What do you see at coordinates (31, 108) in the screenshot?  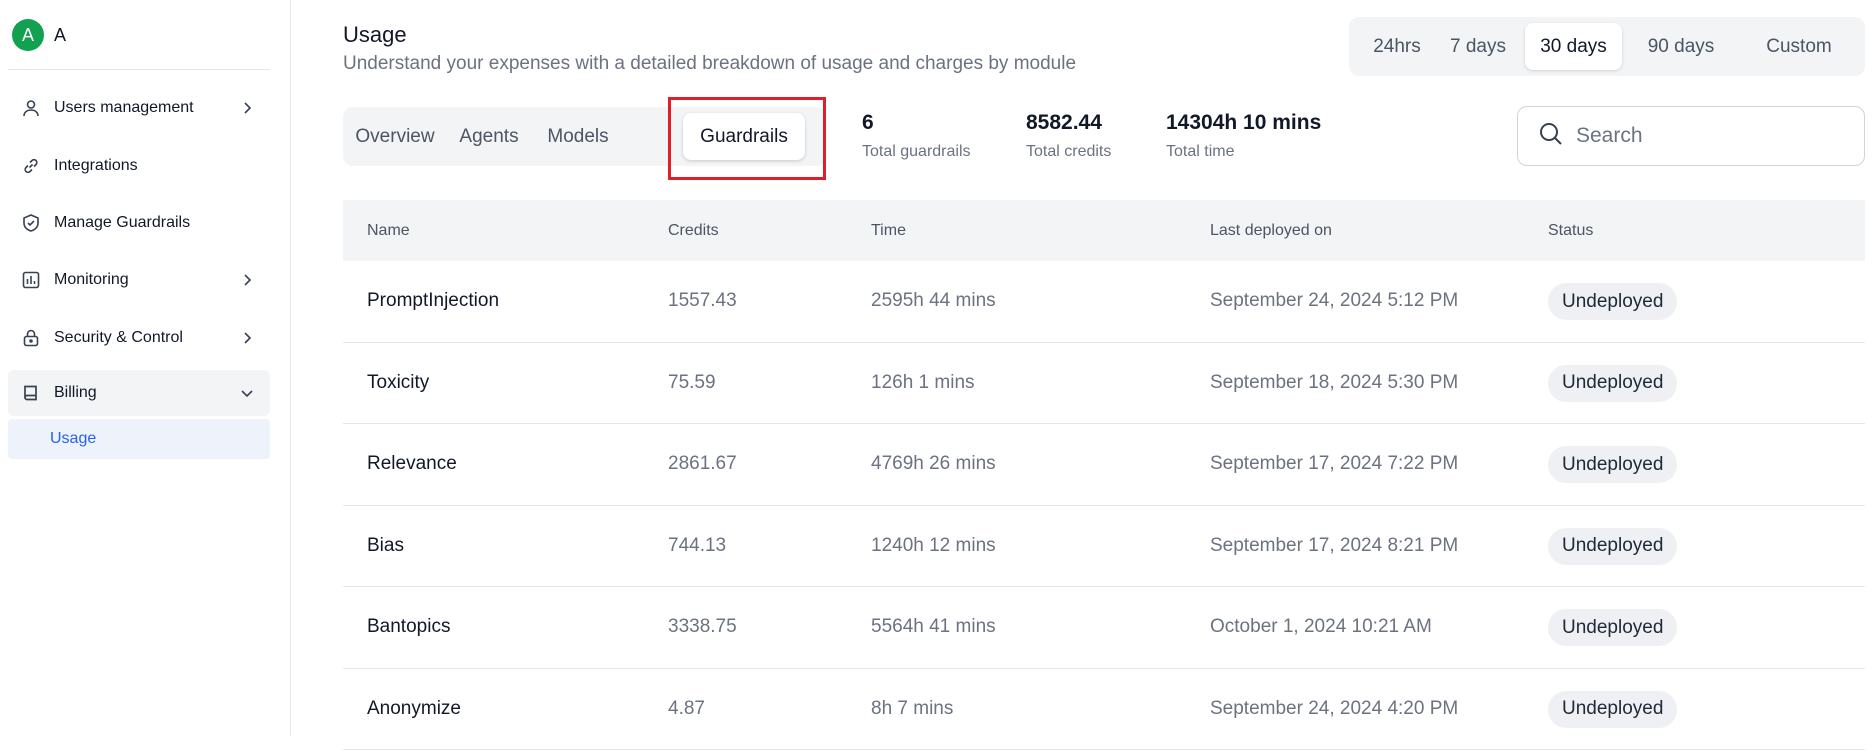 I see `user-icon` at bounding box center [31, 108].